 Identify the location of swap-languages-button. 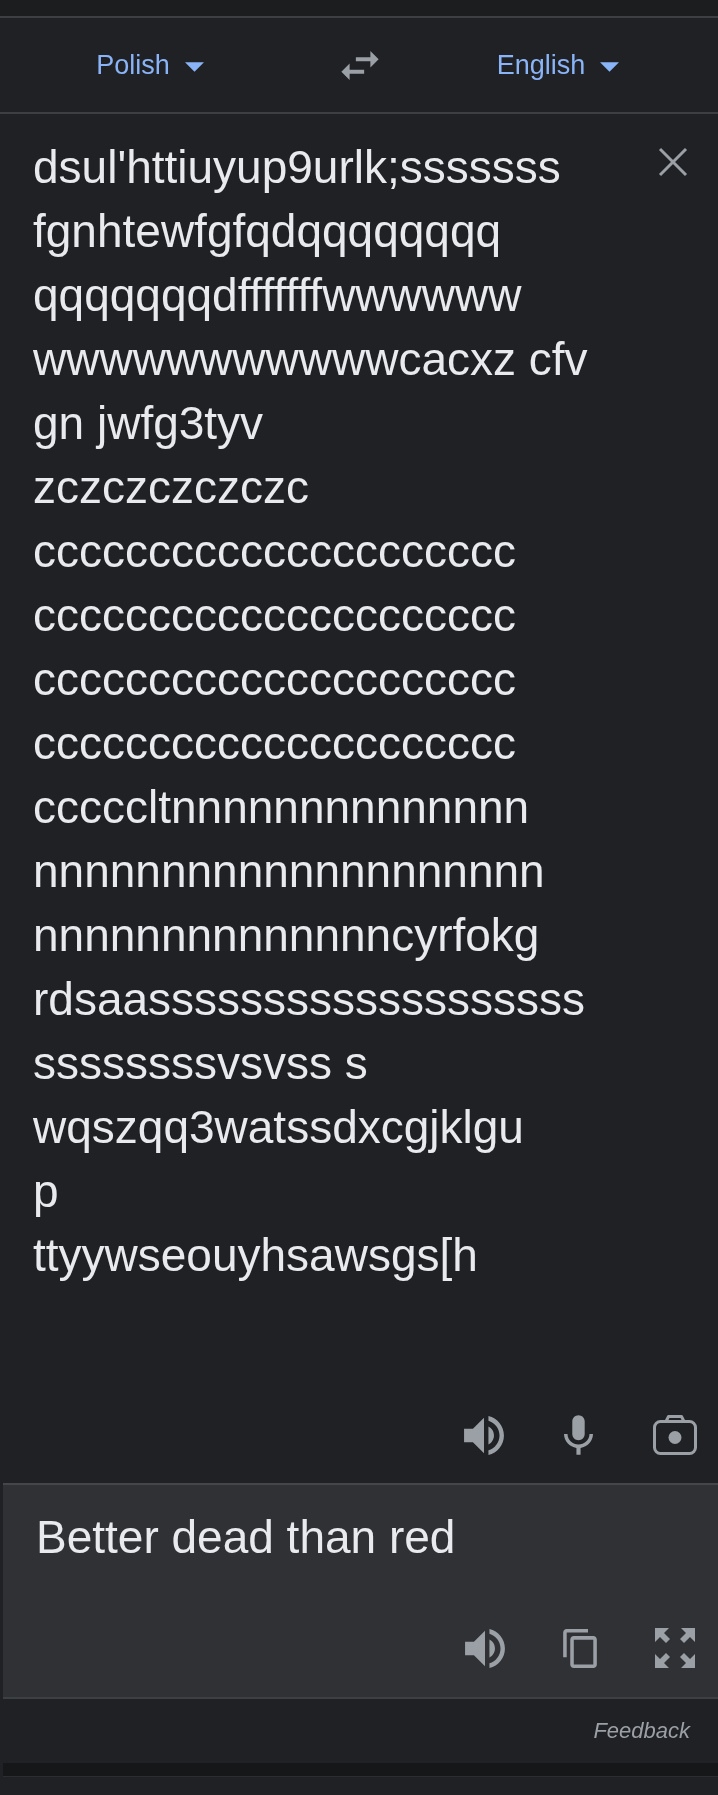
(360, 65).